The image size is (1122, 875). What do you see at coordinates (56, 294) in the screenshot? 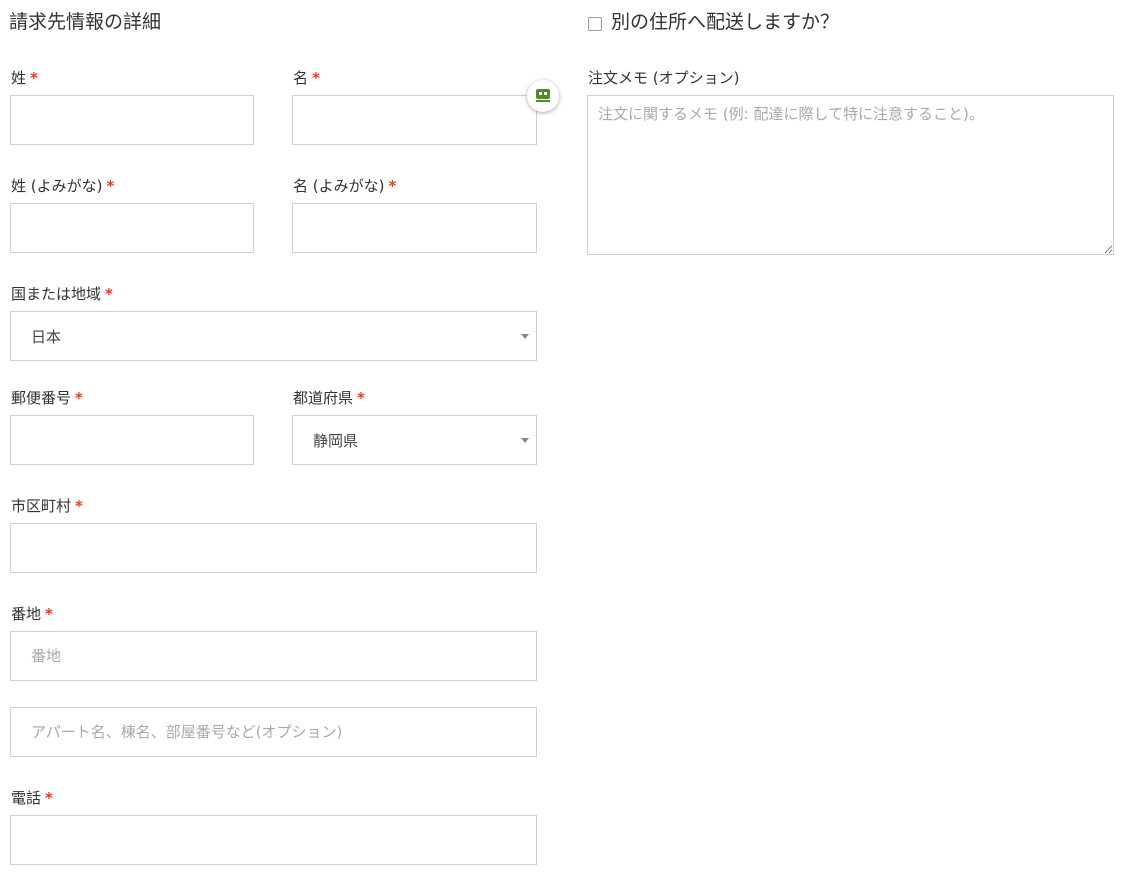
I see `country-label-text: 国または地域` at bounding box center [56, 294].